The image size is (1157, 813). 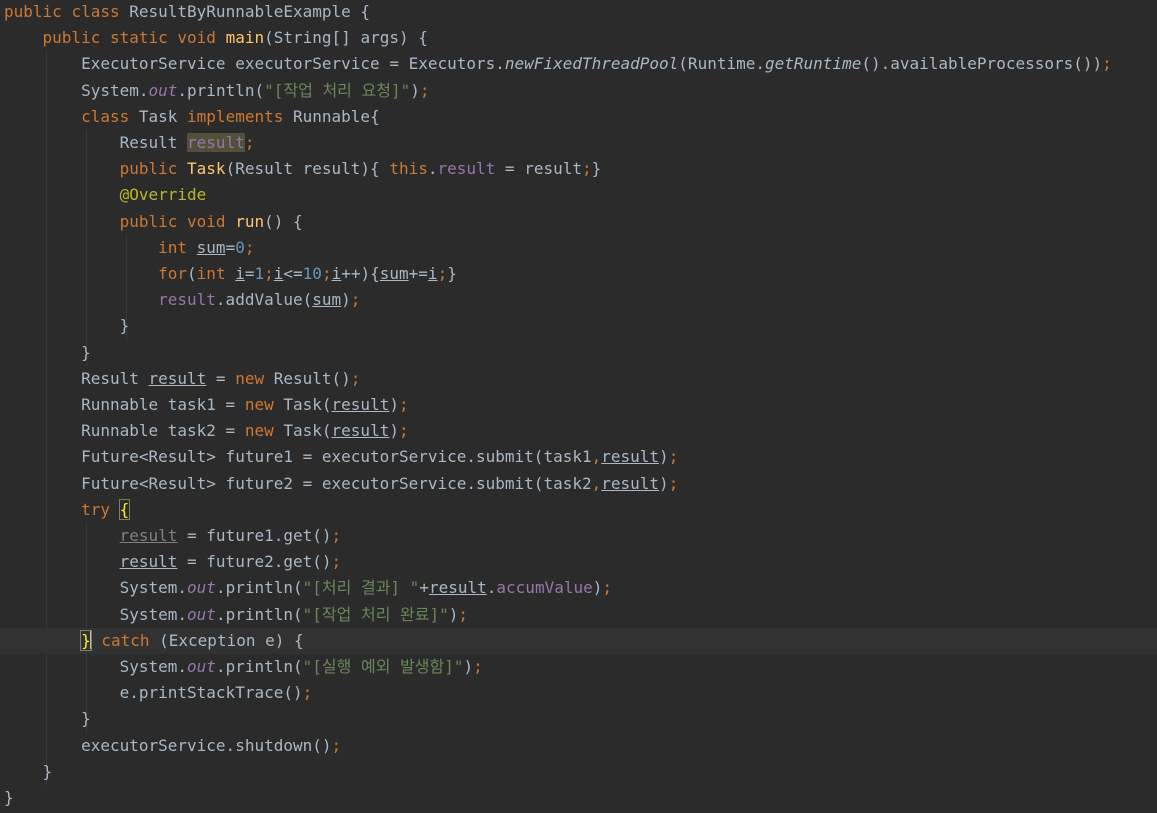 I want to click on keyword: for, so click(x=173, y=273).